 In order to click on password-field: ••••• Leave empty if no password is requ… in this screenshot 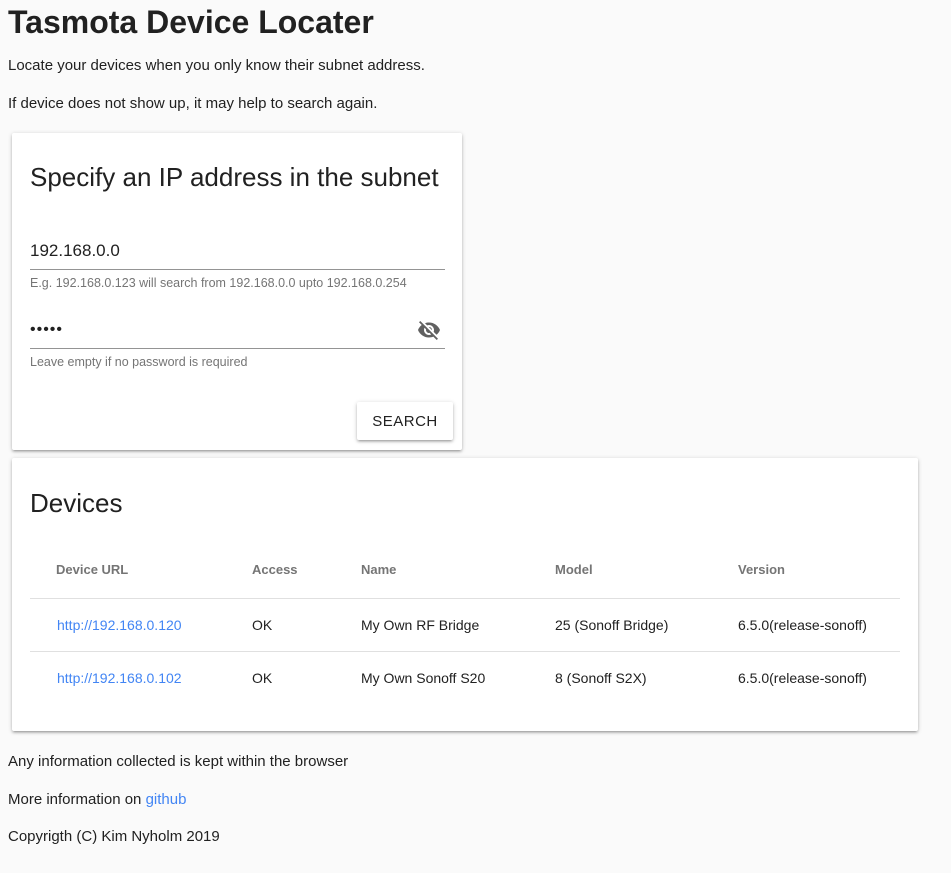, I will do `click(237, 346)`.